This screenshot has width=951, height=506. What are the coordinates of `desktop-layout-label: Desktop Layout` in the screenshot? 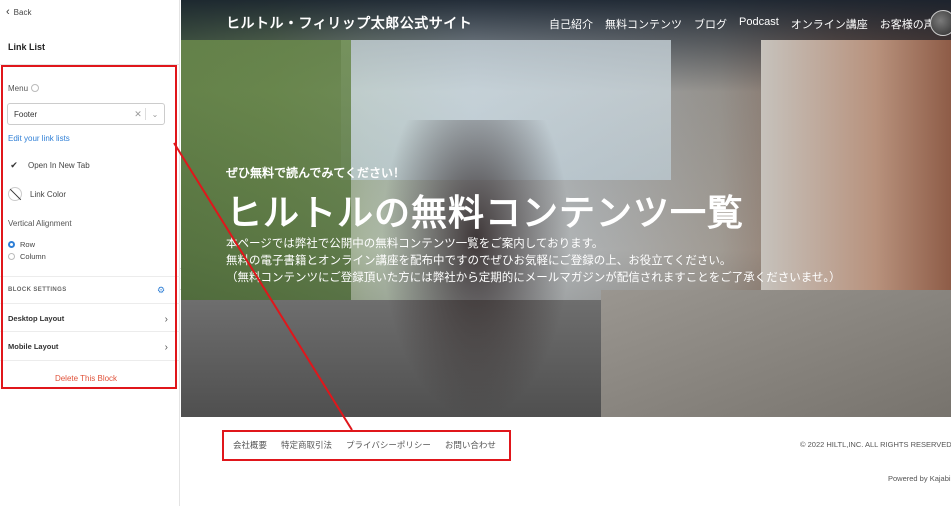 It's located at (36, 318).